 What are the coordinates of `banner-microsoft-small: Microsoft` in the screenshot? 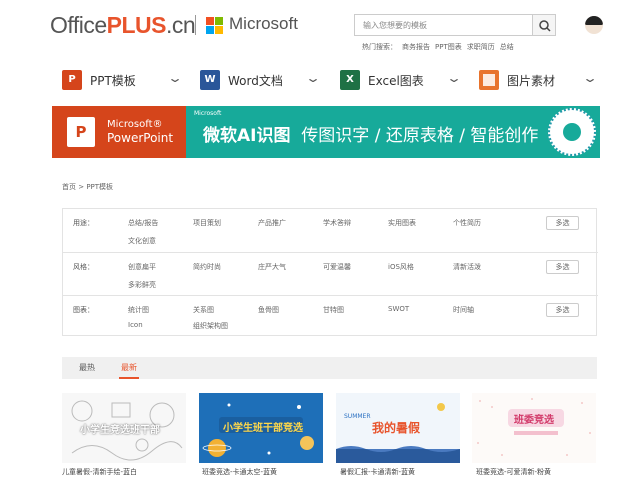 It's located at (208, 113).